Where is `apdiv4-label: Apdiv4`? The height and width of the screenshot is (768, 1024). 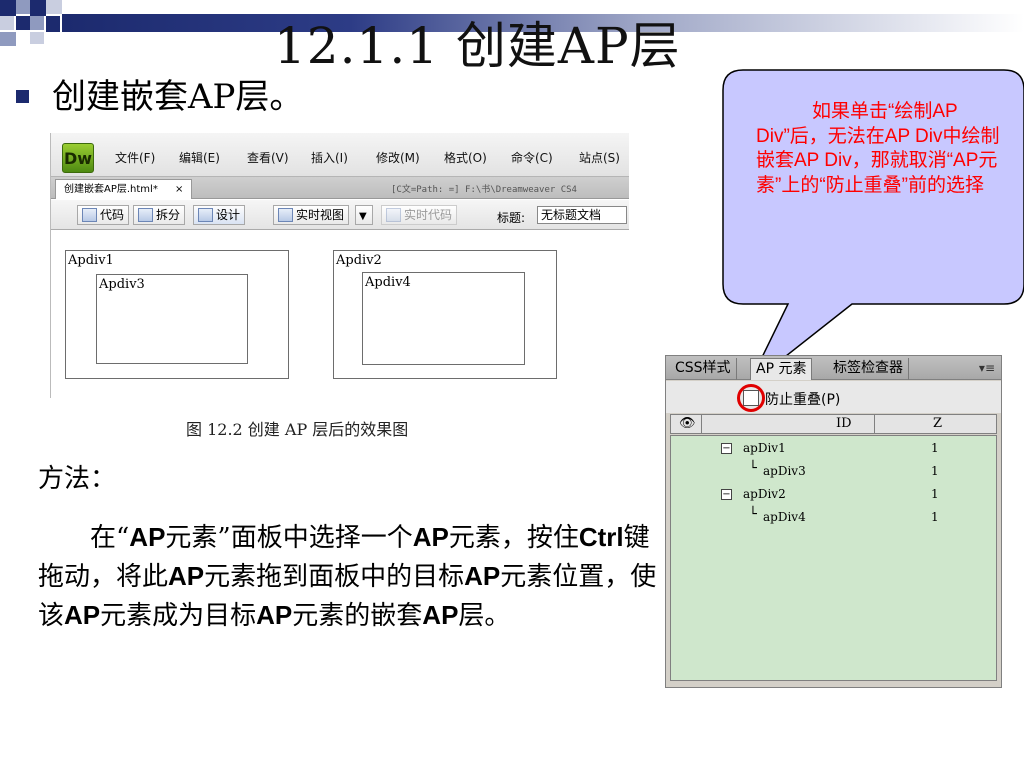
apdiv4-label: Apdiv4 is located at coordinates (388, 282).